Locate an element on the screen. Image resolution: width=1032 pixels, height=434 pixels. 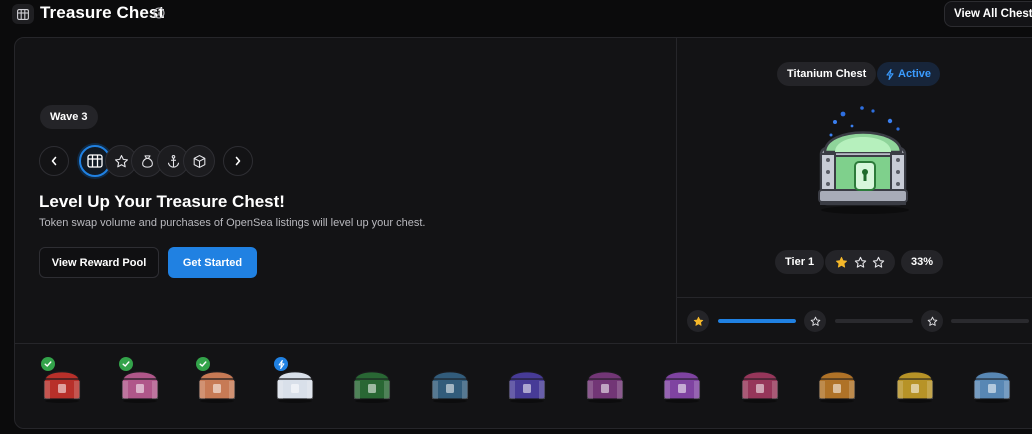
next-button is located at coordinates (238, 161).